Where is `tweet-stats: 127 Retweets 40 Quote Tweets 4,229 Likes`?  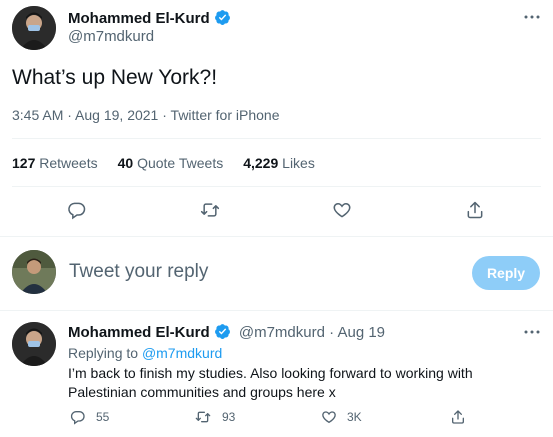
tweet-stats: 127 Retweets 40 Quote Tweets 4,229 Likes is located at coordinates (173, 163).